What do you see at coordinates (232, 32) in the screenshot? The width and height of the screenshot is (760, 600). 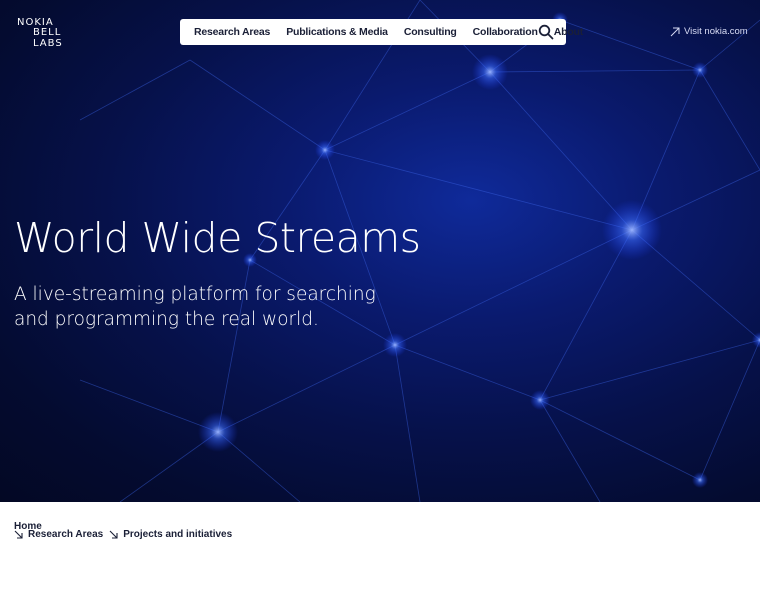 I see `nav-research-areas: Research Areas` at bounding box center [232, 32].